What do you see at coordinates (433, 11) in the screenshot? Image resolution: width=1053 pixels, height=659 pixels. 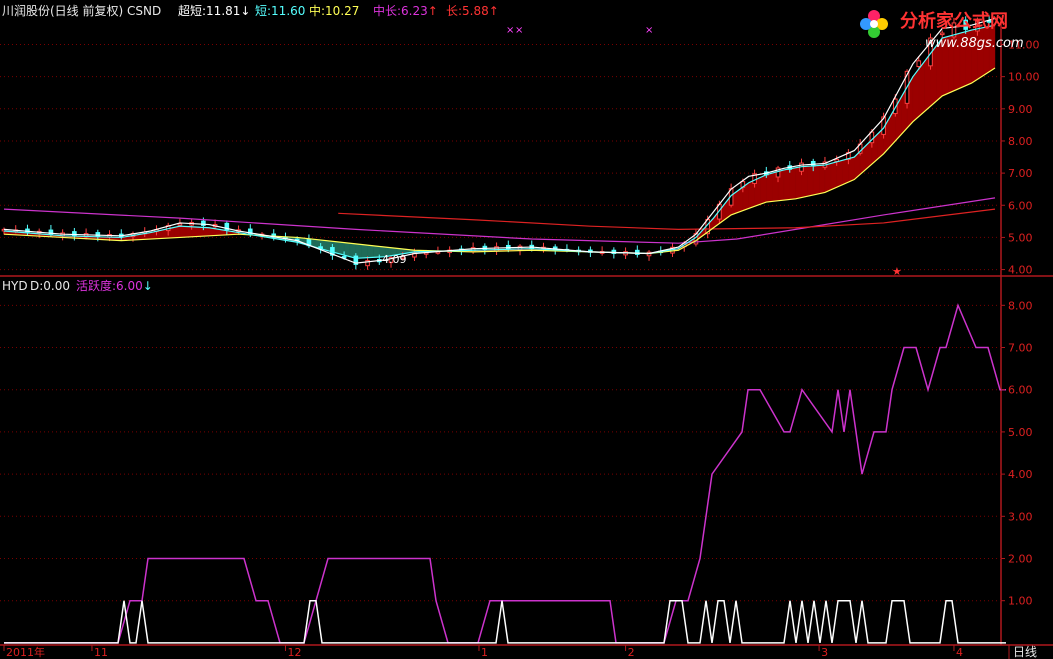 I see `zhongchang-arrow: ↑` at bounding box center [433, 11].